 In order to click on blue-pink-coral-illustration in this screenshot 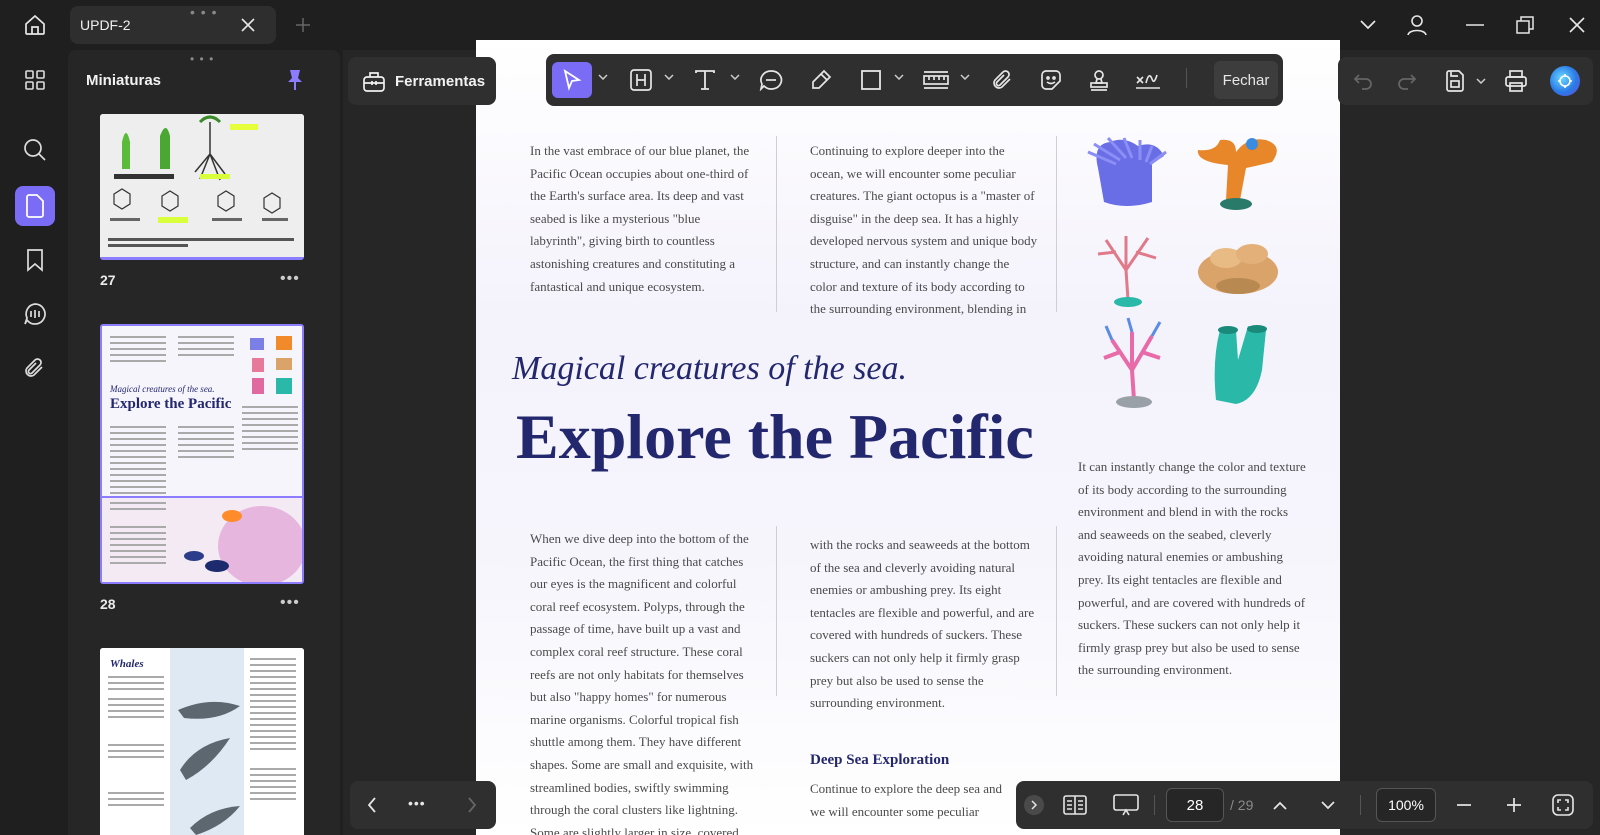, I will do `click(1132, 362)`.